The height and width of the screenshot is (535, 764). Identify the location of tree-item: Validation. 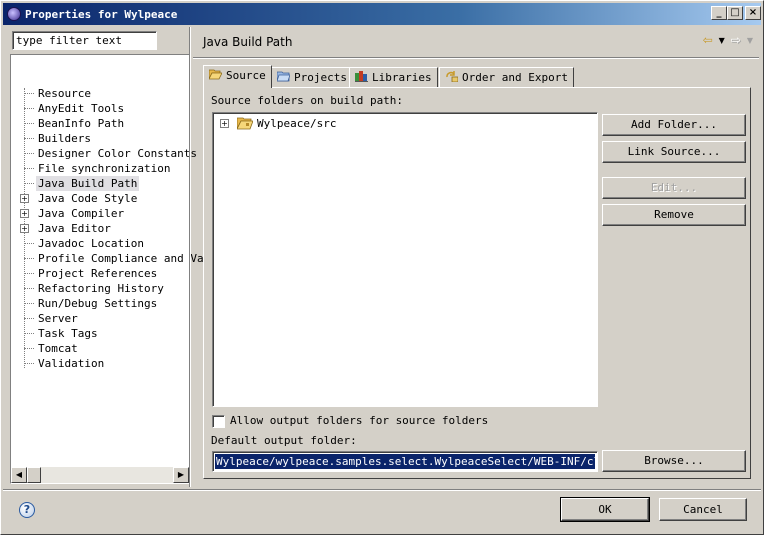
(100, 363).